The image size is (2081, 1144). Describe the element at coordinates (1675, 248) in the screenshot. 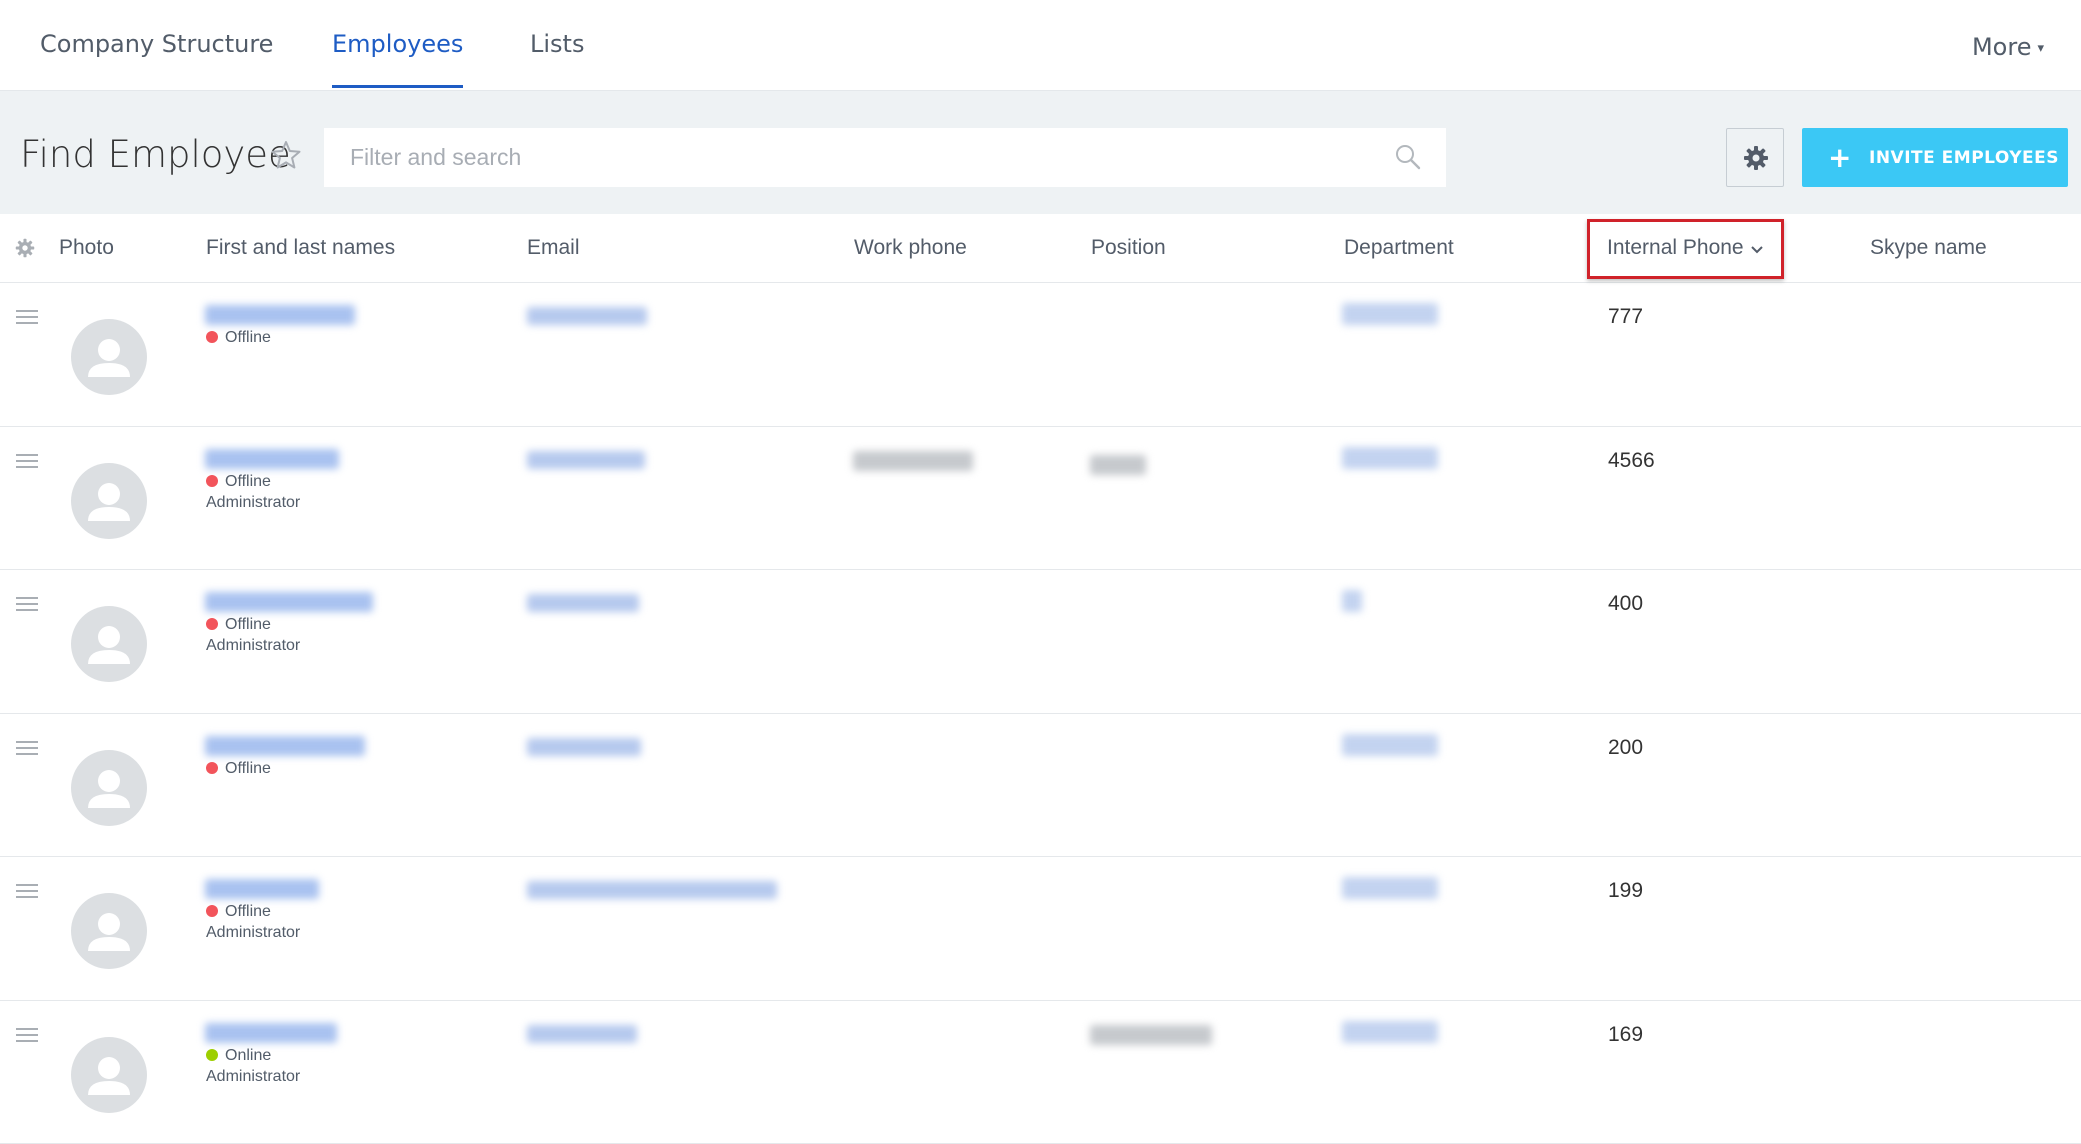

I see `column-internal-phone-label: Internal Phone` at that location.